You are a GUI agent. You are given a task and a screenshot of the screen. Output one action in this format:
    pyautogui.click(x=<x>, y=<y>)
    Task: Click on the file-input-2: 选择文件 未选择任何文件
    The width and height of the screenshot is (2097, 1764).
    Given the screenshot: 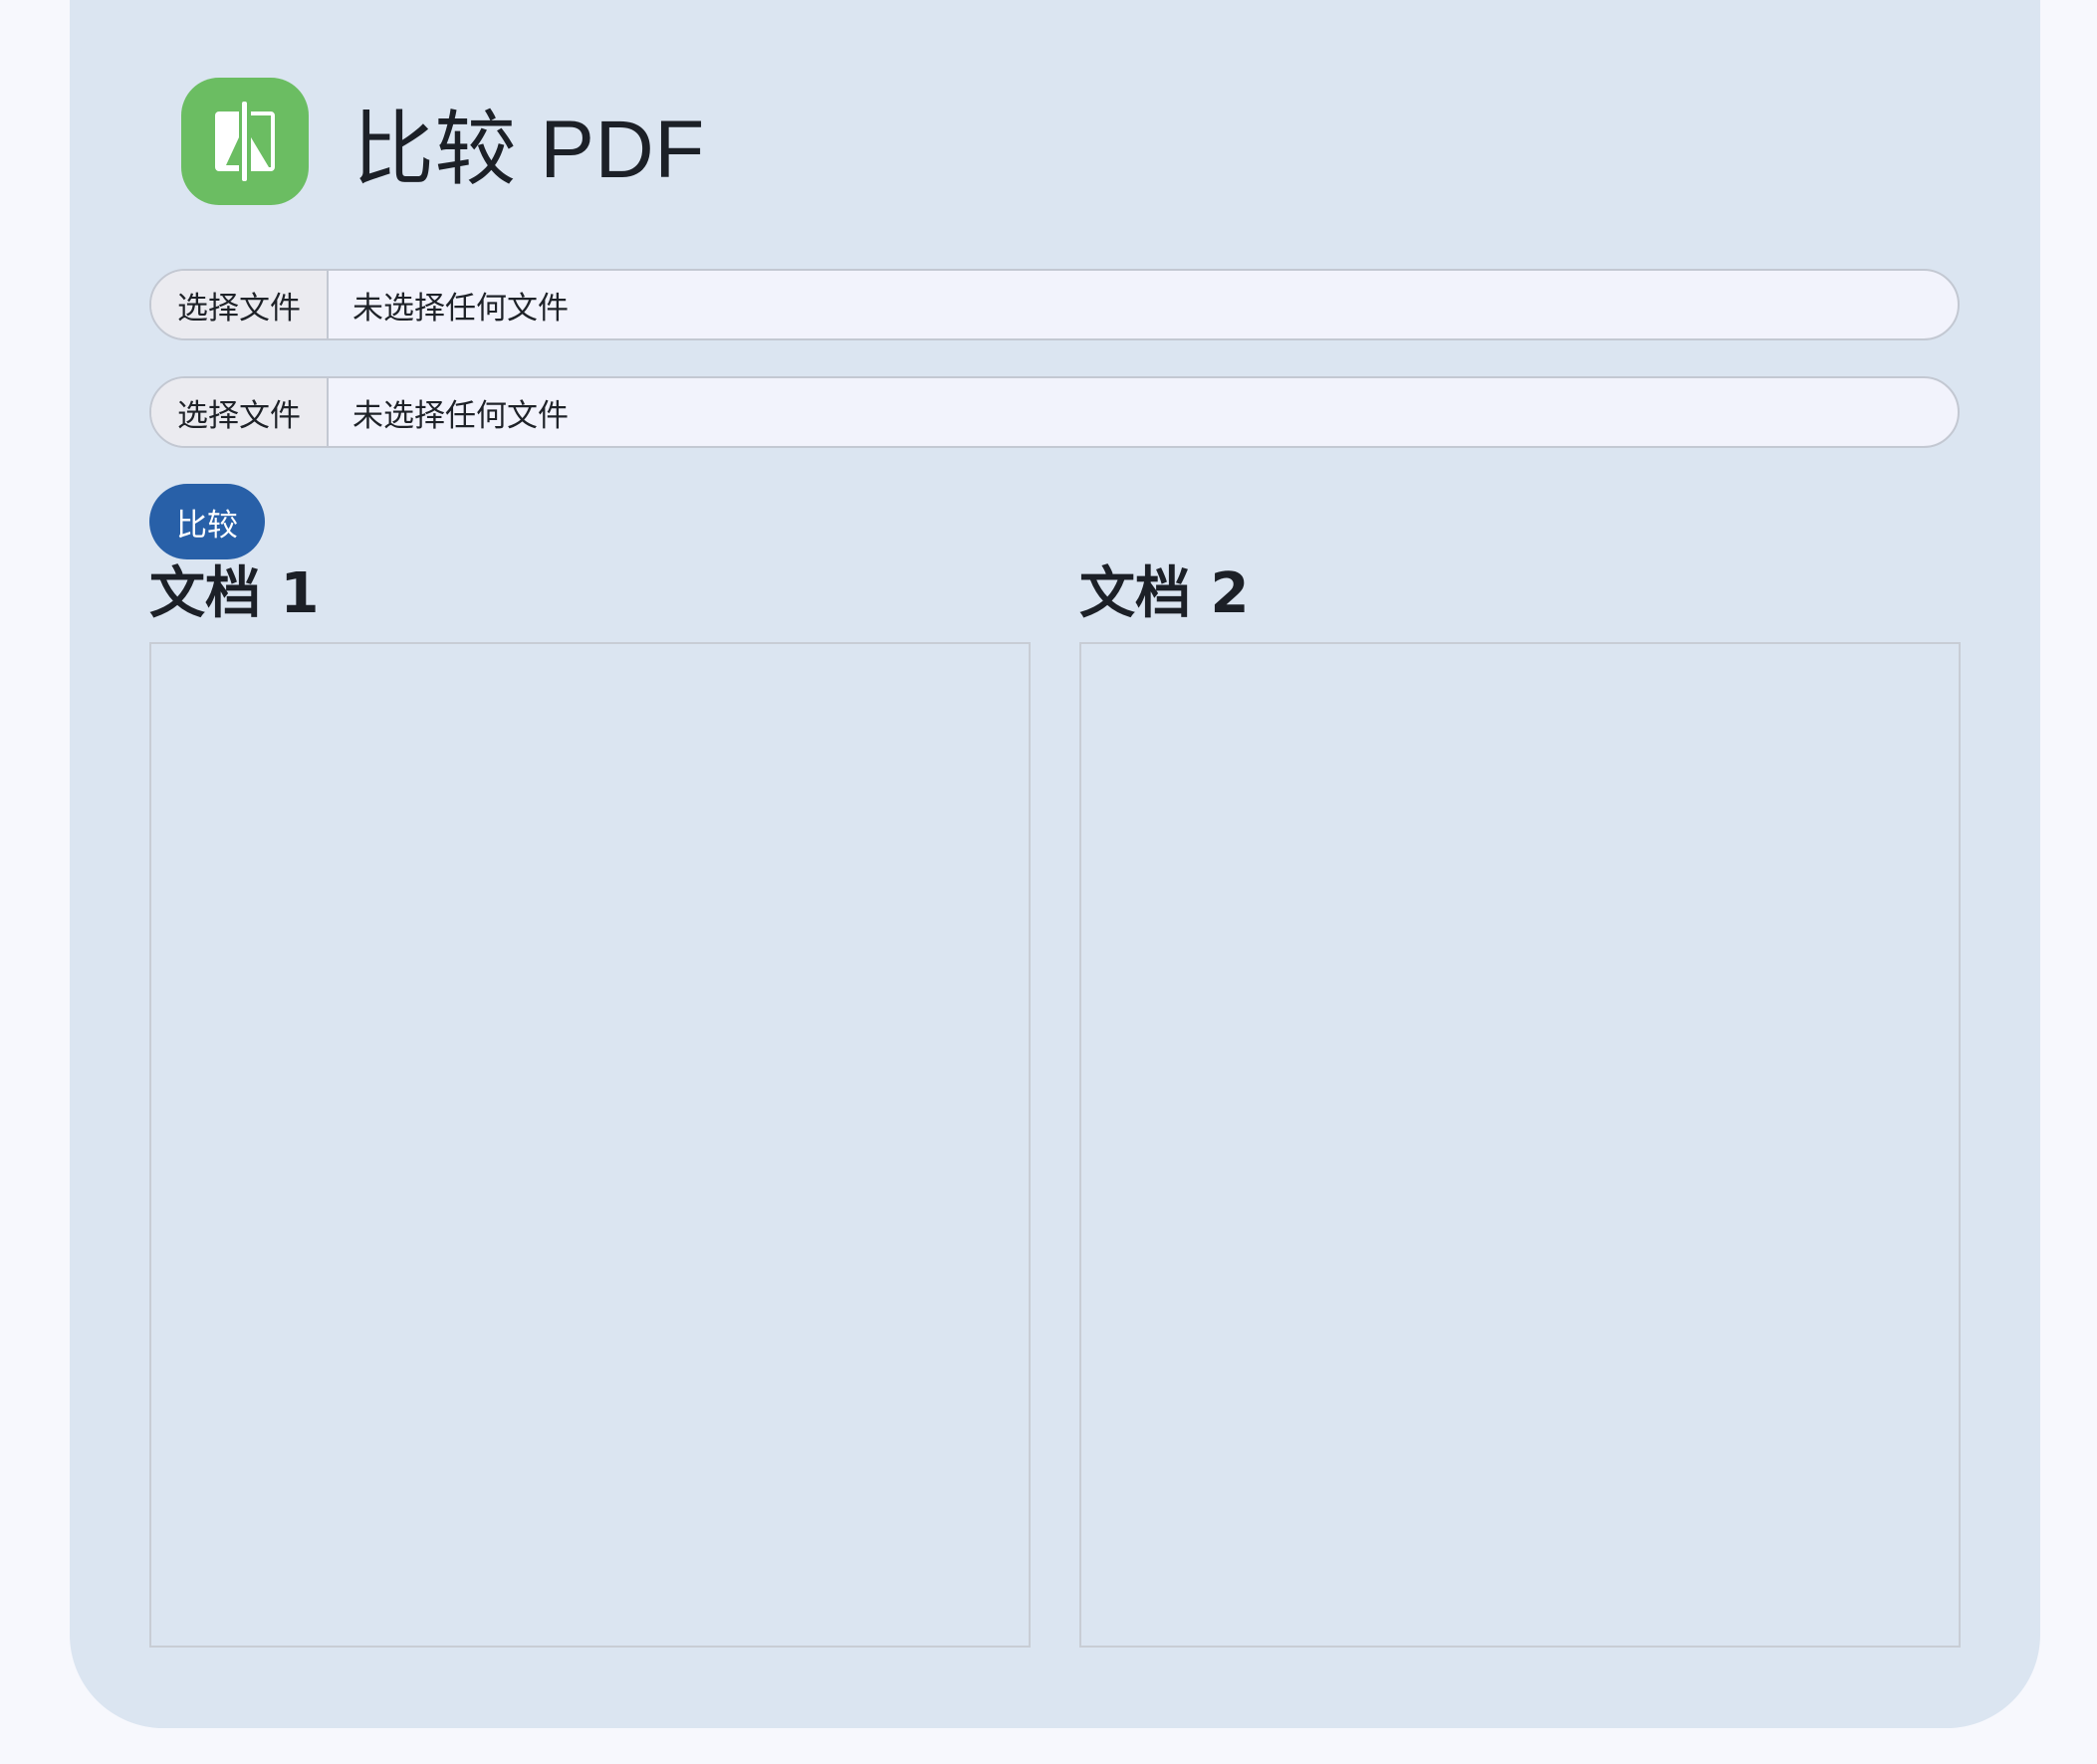 What is the action you would take?
    pyautogui.click(x=1054, y=412)
    